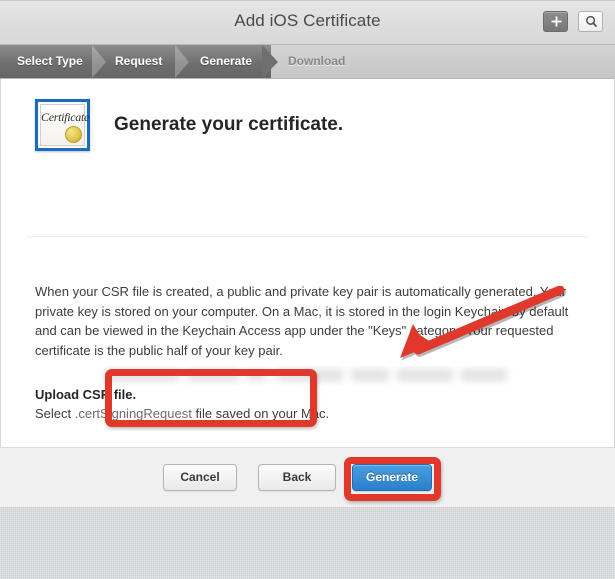  Describe the element at coordinates (270, 61) in the screenshot. I see `wizard-current-chevron-tip` at that location.